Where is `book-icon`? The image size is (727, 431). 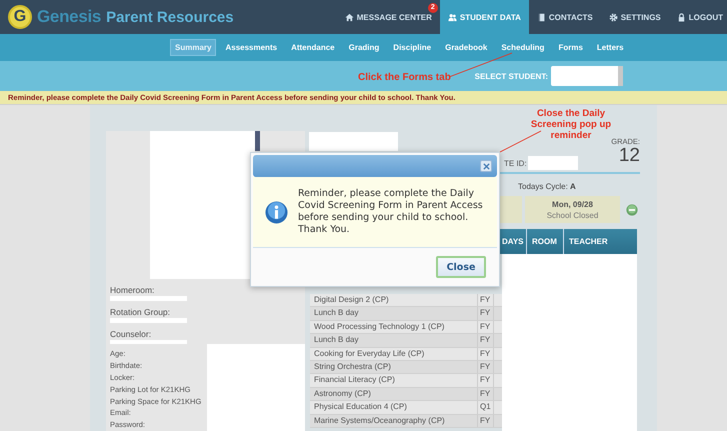 book-icon is located at coordinates (541, 17).